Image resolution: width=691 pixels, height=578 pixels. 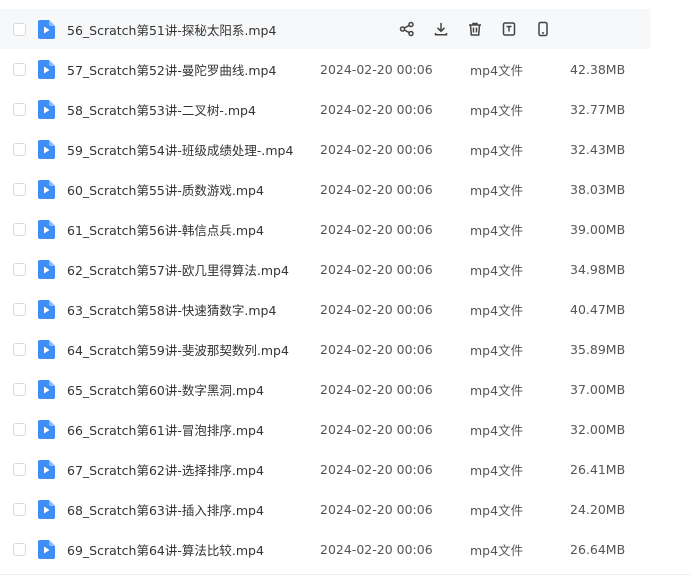 I want to click on file-size: 38.03MB, so click(x=598, y=189).